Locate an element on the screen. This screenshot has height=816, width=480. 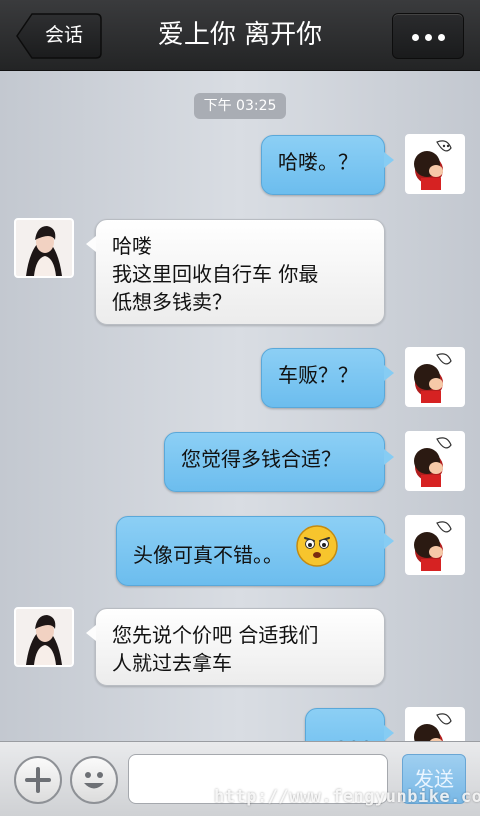
message-bubble-sent: 哈喽。？ is located at coordinates (327, 165).